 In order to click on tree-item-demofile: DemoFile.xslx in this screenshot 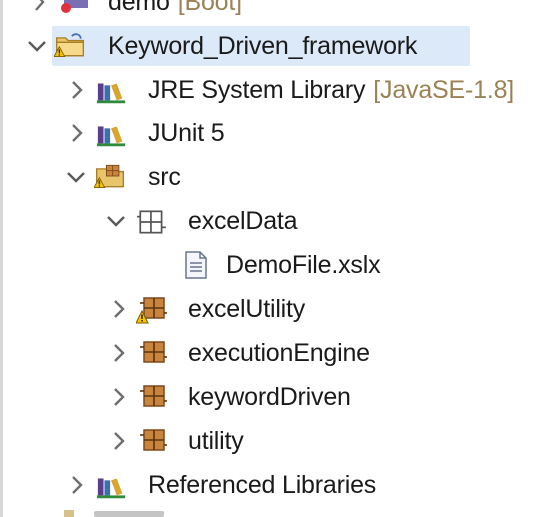, I will do `click(280, 265)`.